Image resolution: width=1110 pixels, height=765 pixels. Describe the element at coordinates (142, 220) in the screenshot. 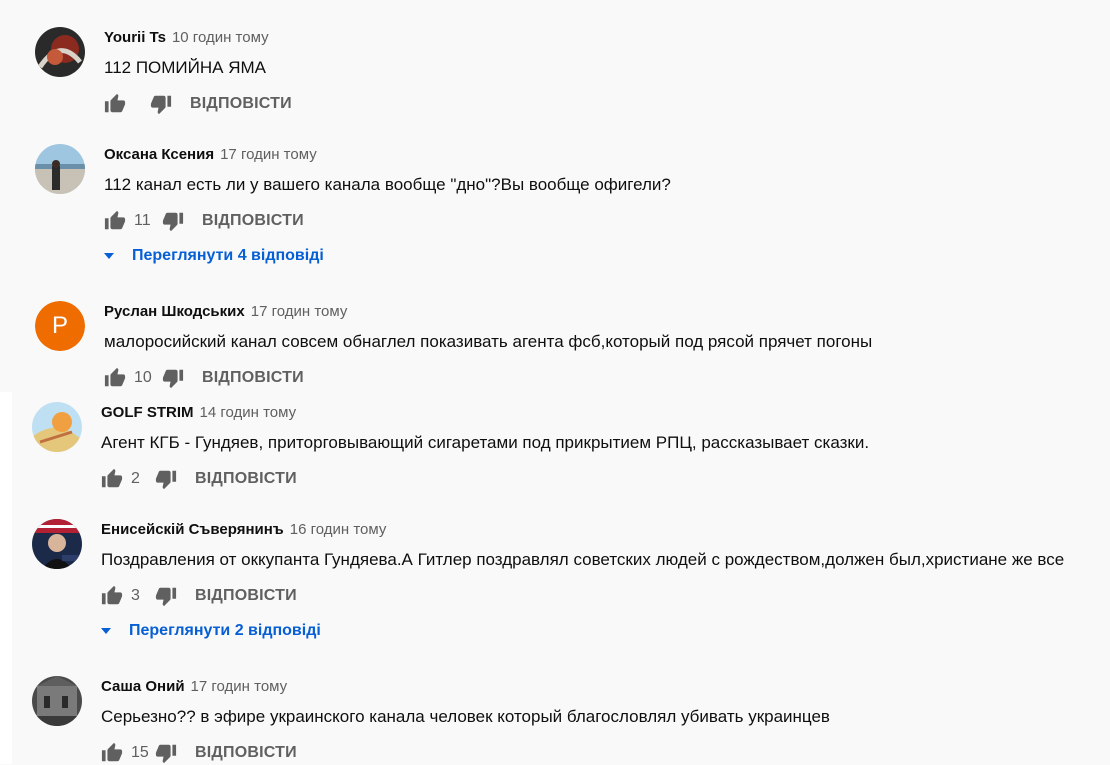

I see `like-count: 11` at that location.